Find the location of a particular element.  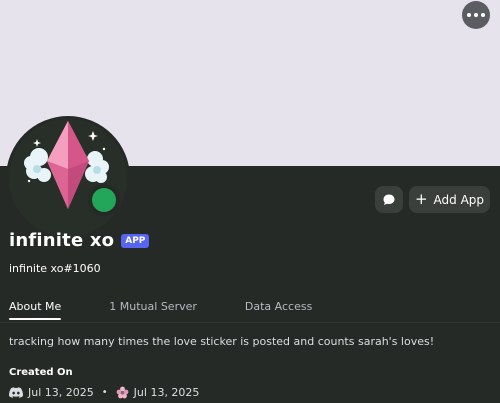

discord-logo-icon is located at coordinates (16, 392).